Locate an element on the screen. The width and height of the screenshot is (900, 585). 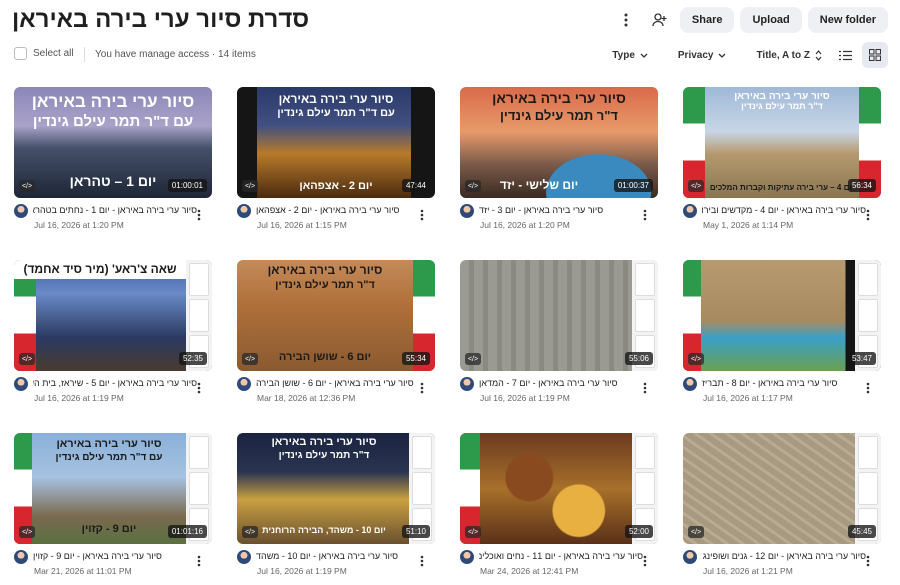
thumbnail-subtitle: ד"ר תמר עילם גינדין is located at coordinates (559, 116).